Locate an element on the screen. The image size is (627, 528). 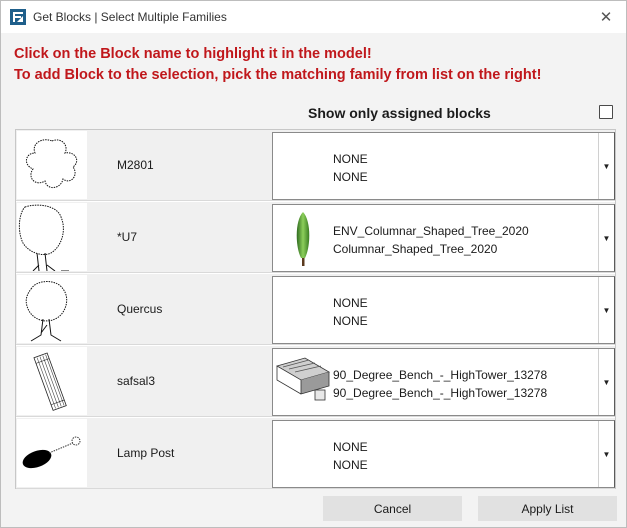
tree-outline-icon is located at coordinates (52, 237).